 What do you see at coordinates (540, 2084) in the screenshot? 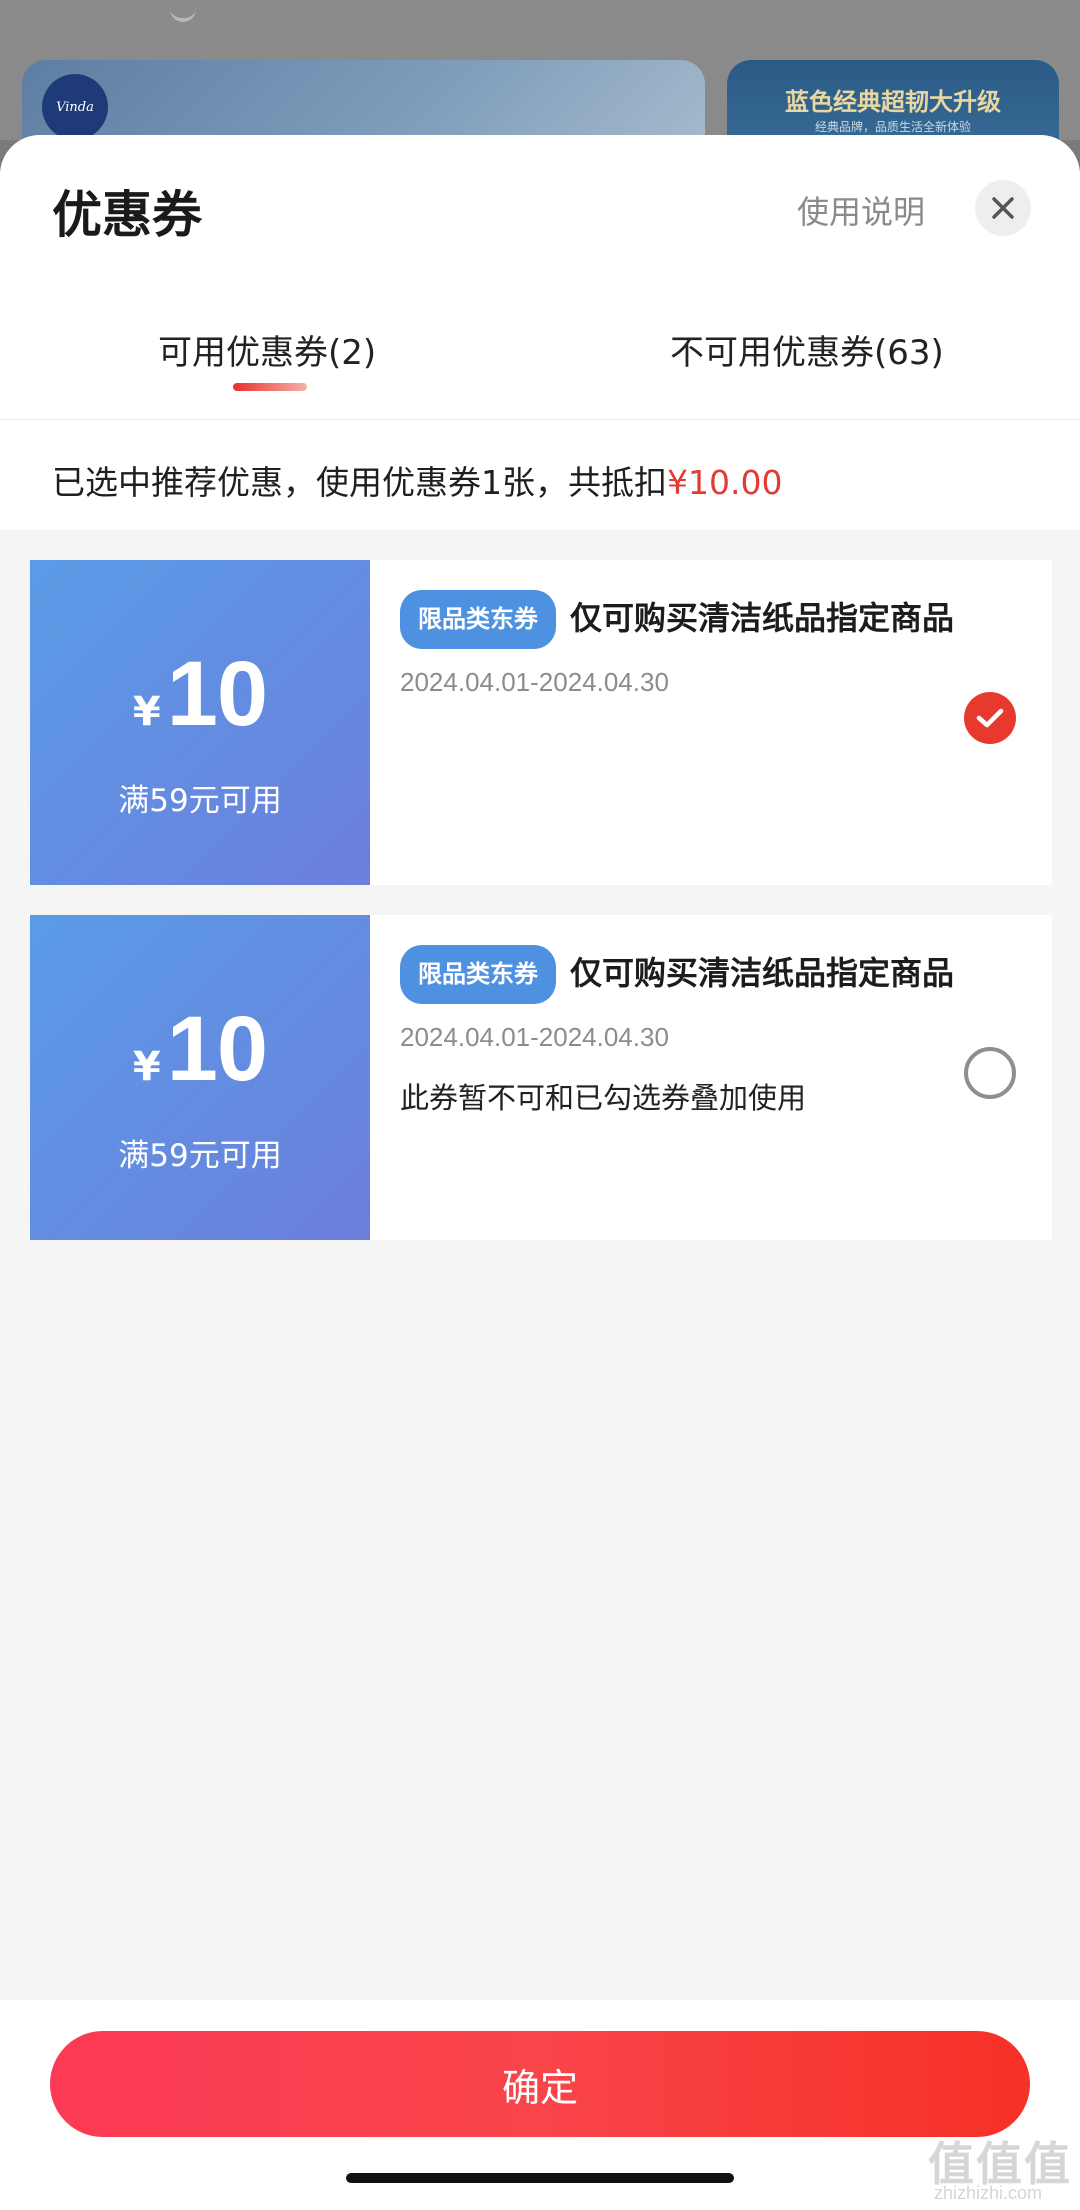
I see `confirm-button: 确定` at bounding box center [540, 2084].